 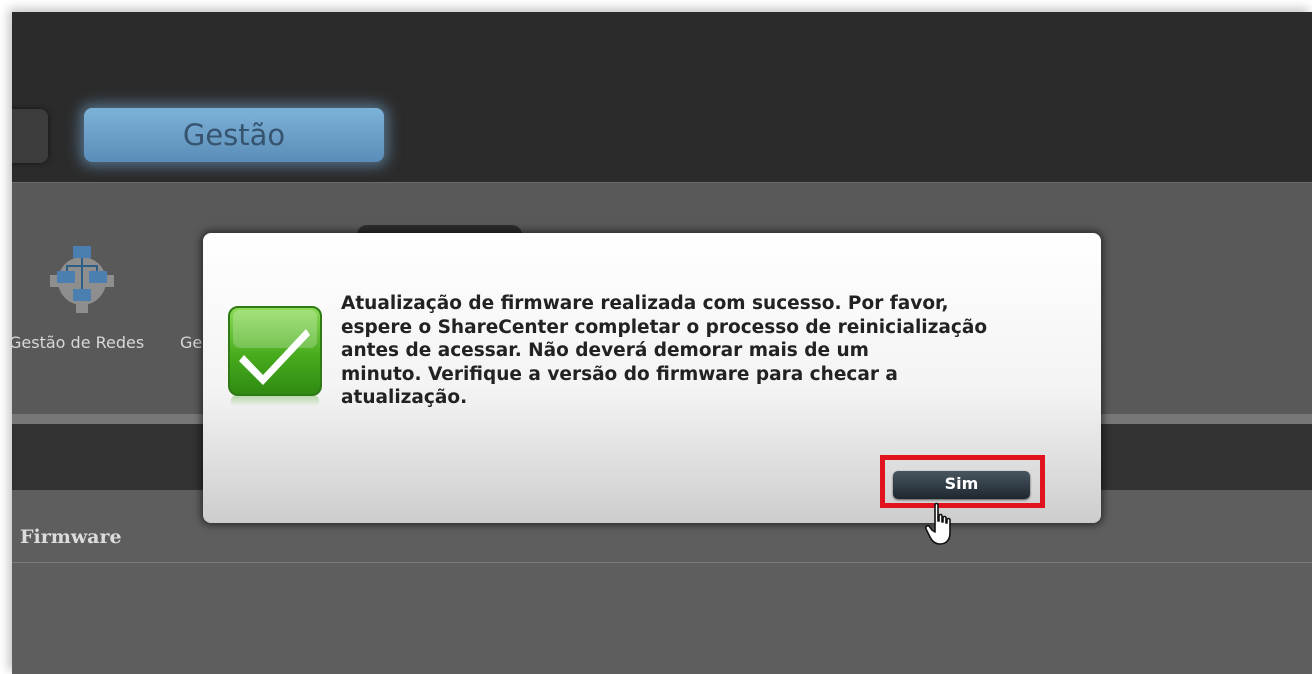 What do you see at coordinates (404, 397) in the screenshot?
I see `dialog-message-line: atualização.` at bounding box center [404, 397].